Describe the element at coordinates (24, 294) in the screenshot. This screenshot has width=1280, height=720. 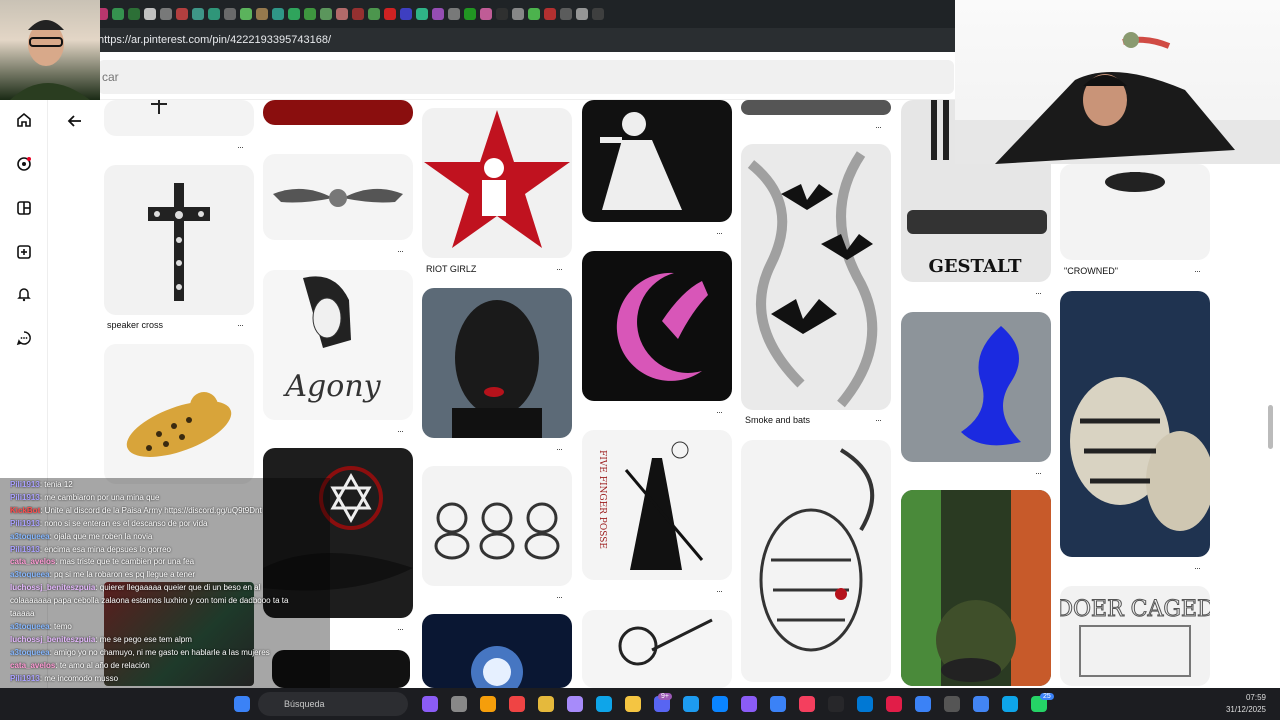
I see `bell-icon` at that location.